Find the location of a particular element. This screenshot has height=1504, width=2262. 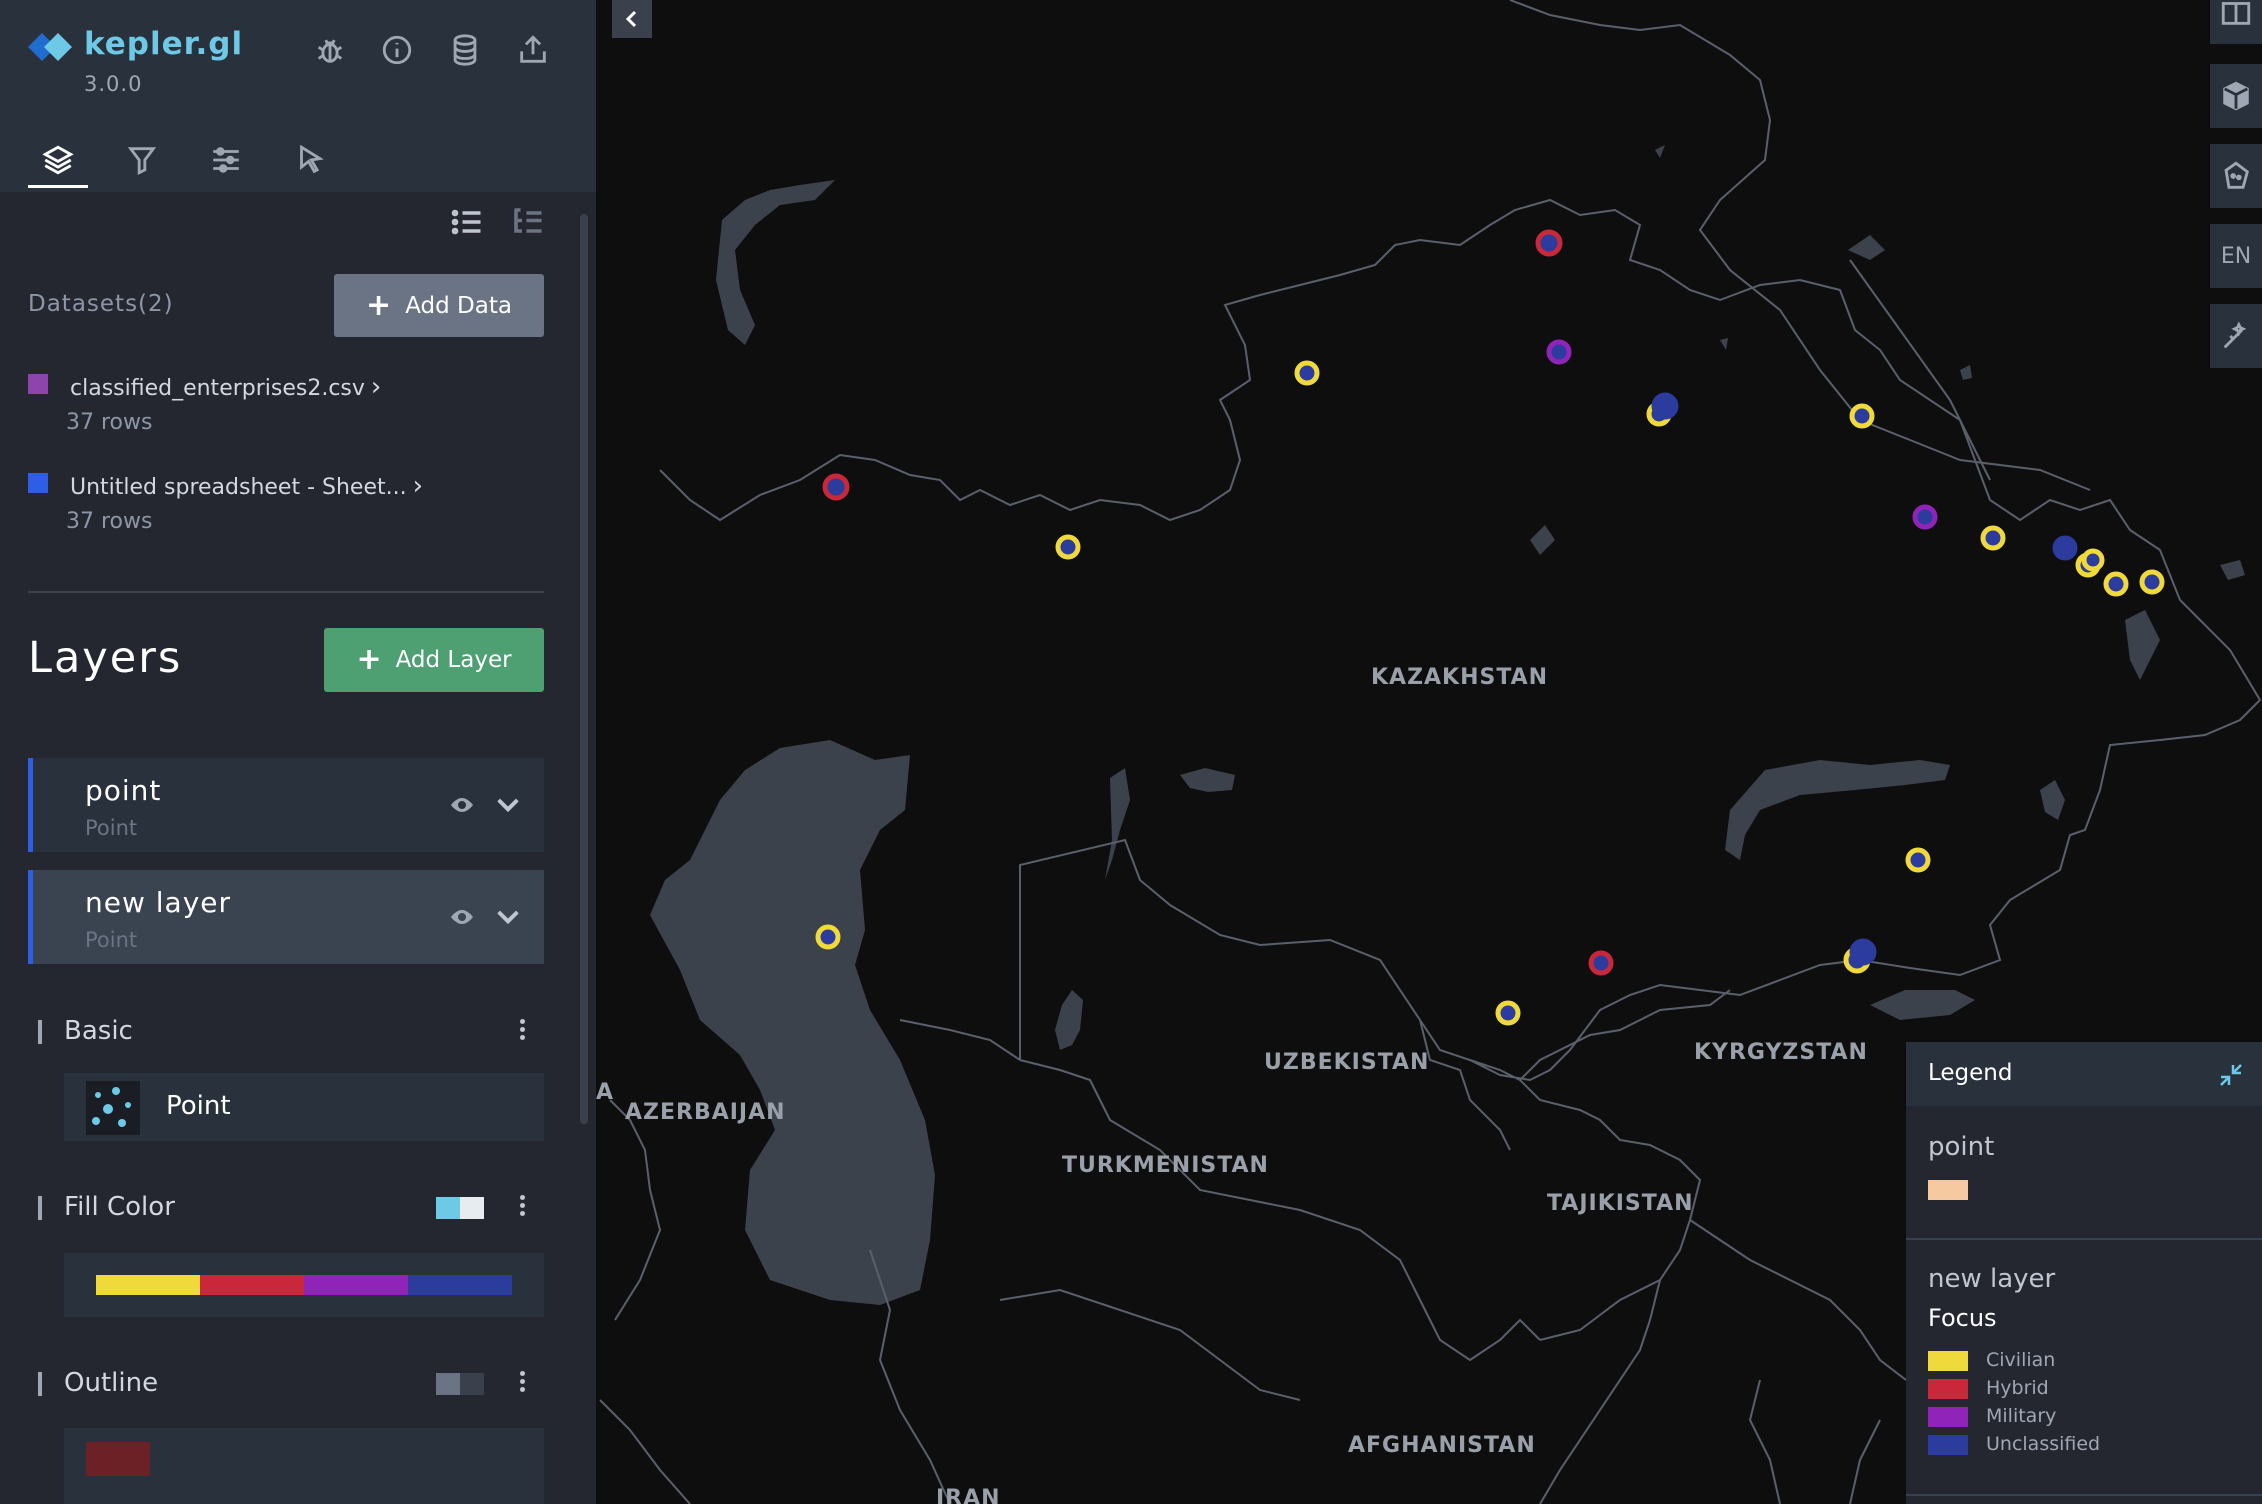

app-version: 3.0.0 is located at coordinates (113, 84).